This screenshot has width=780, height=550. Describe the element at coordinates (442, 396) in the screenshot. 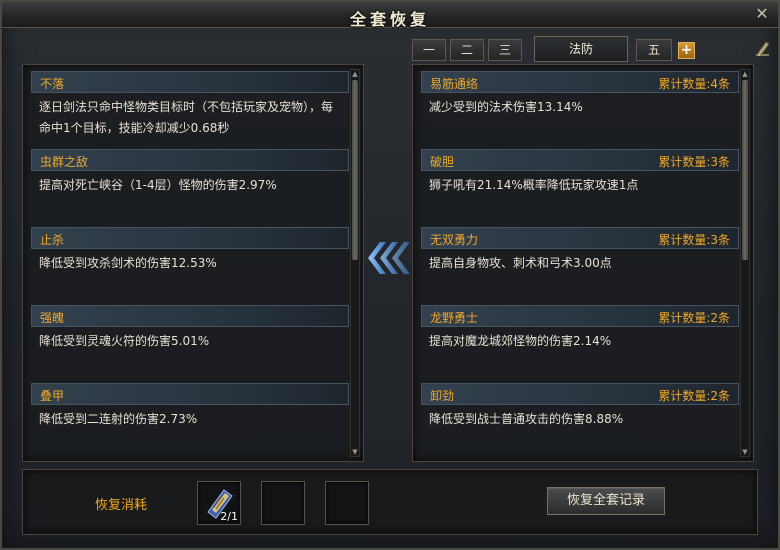

I see `entry-name: 卸劲` at that location.